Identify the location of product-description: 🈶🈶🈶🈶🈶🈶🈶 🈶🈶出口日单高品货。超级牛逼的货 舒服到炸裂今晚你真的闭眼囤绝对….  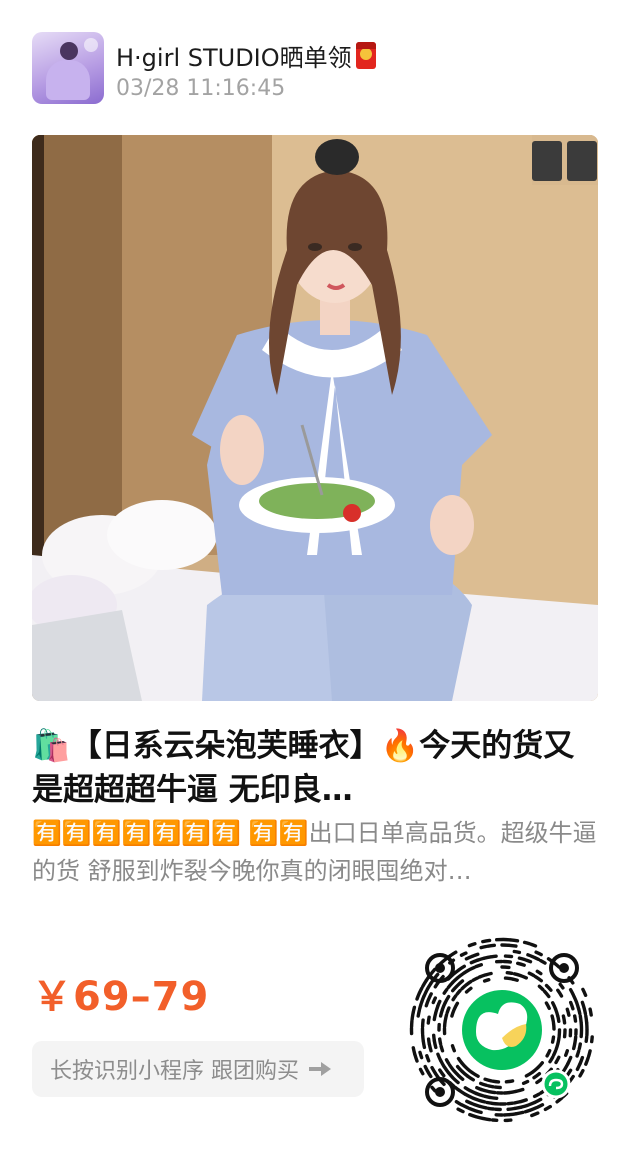
(314, 852).